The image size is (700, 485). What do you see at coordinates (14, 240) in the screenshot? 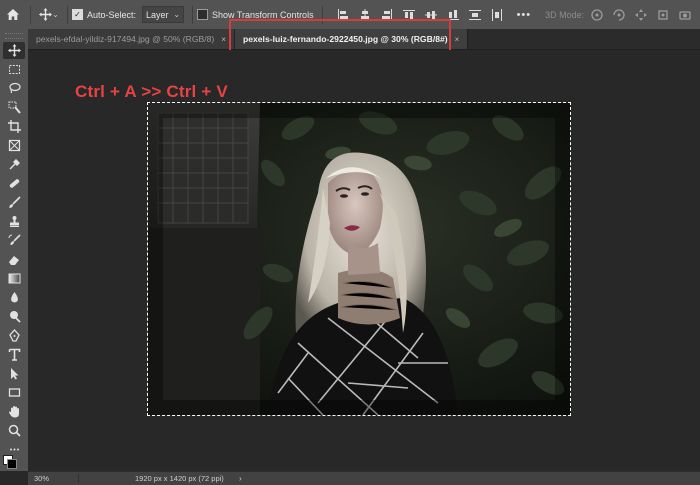
I see `history-brush-icon` at bounding box center [14, 240].